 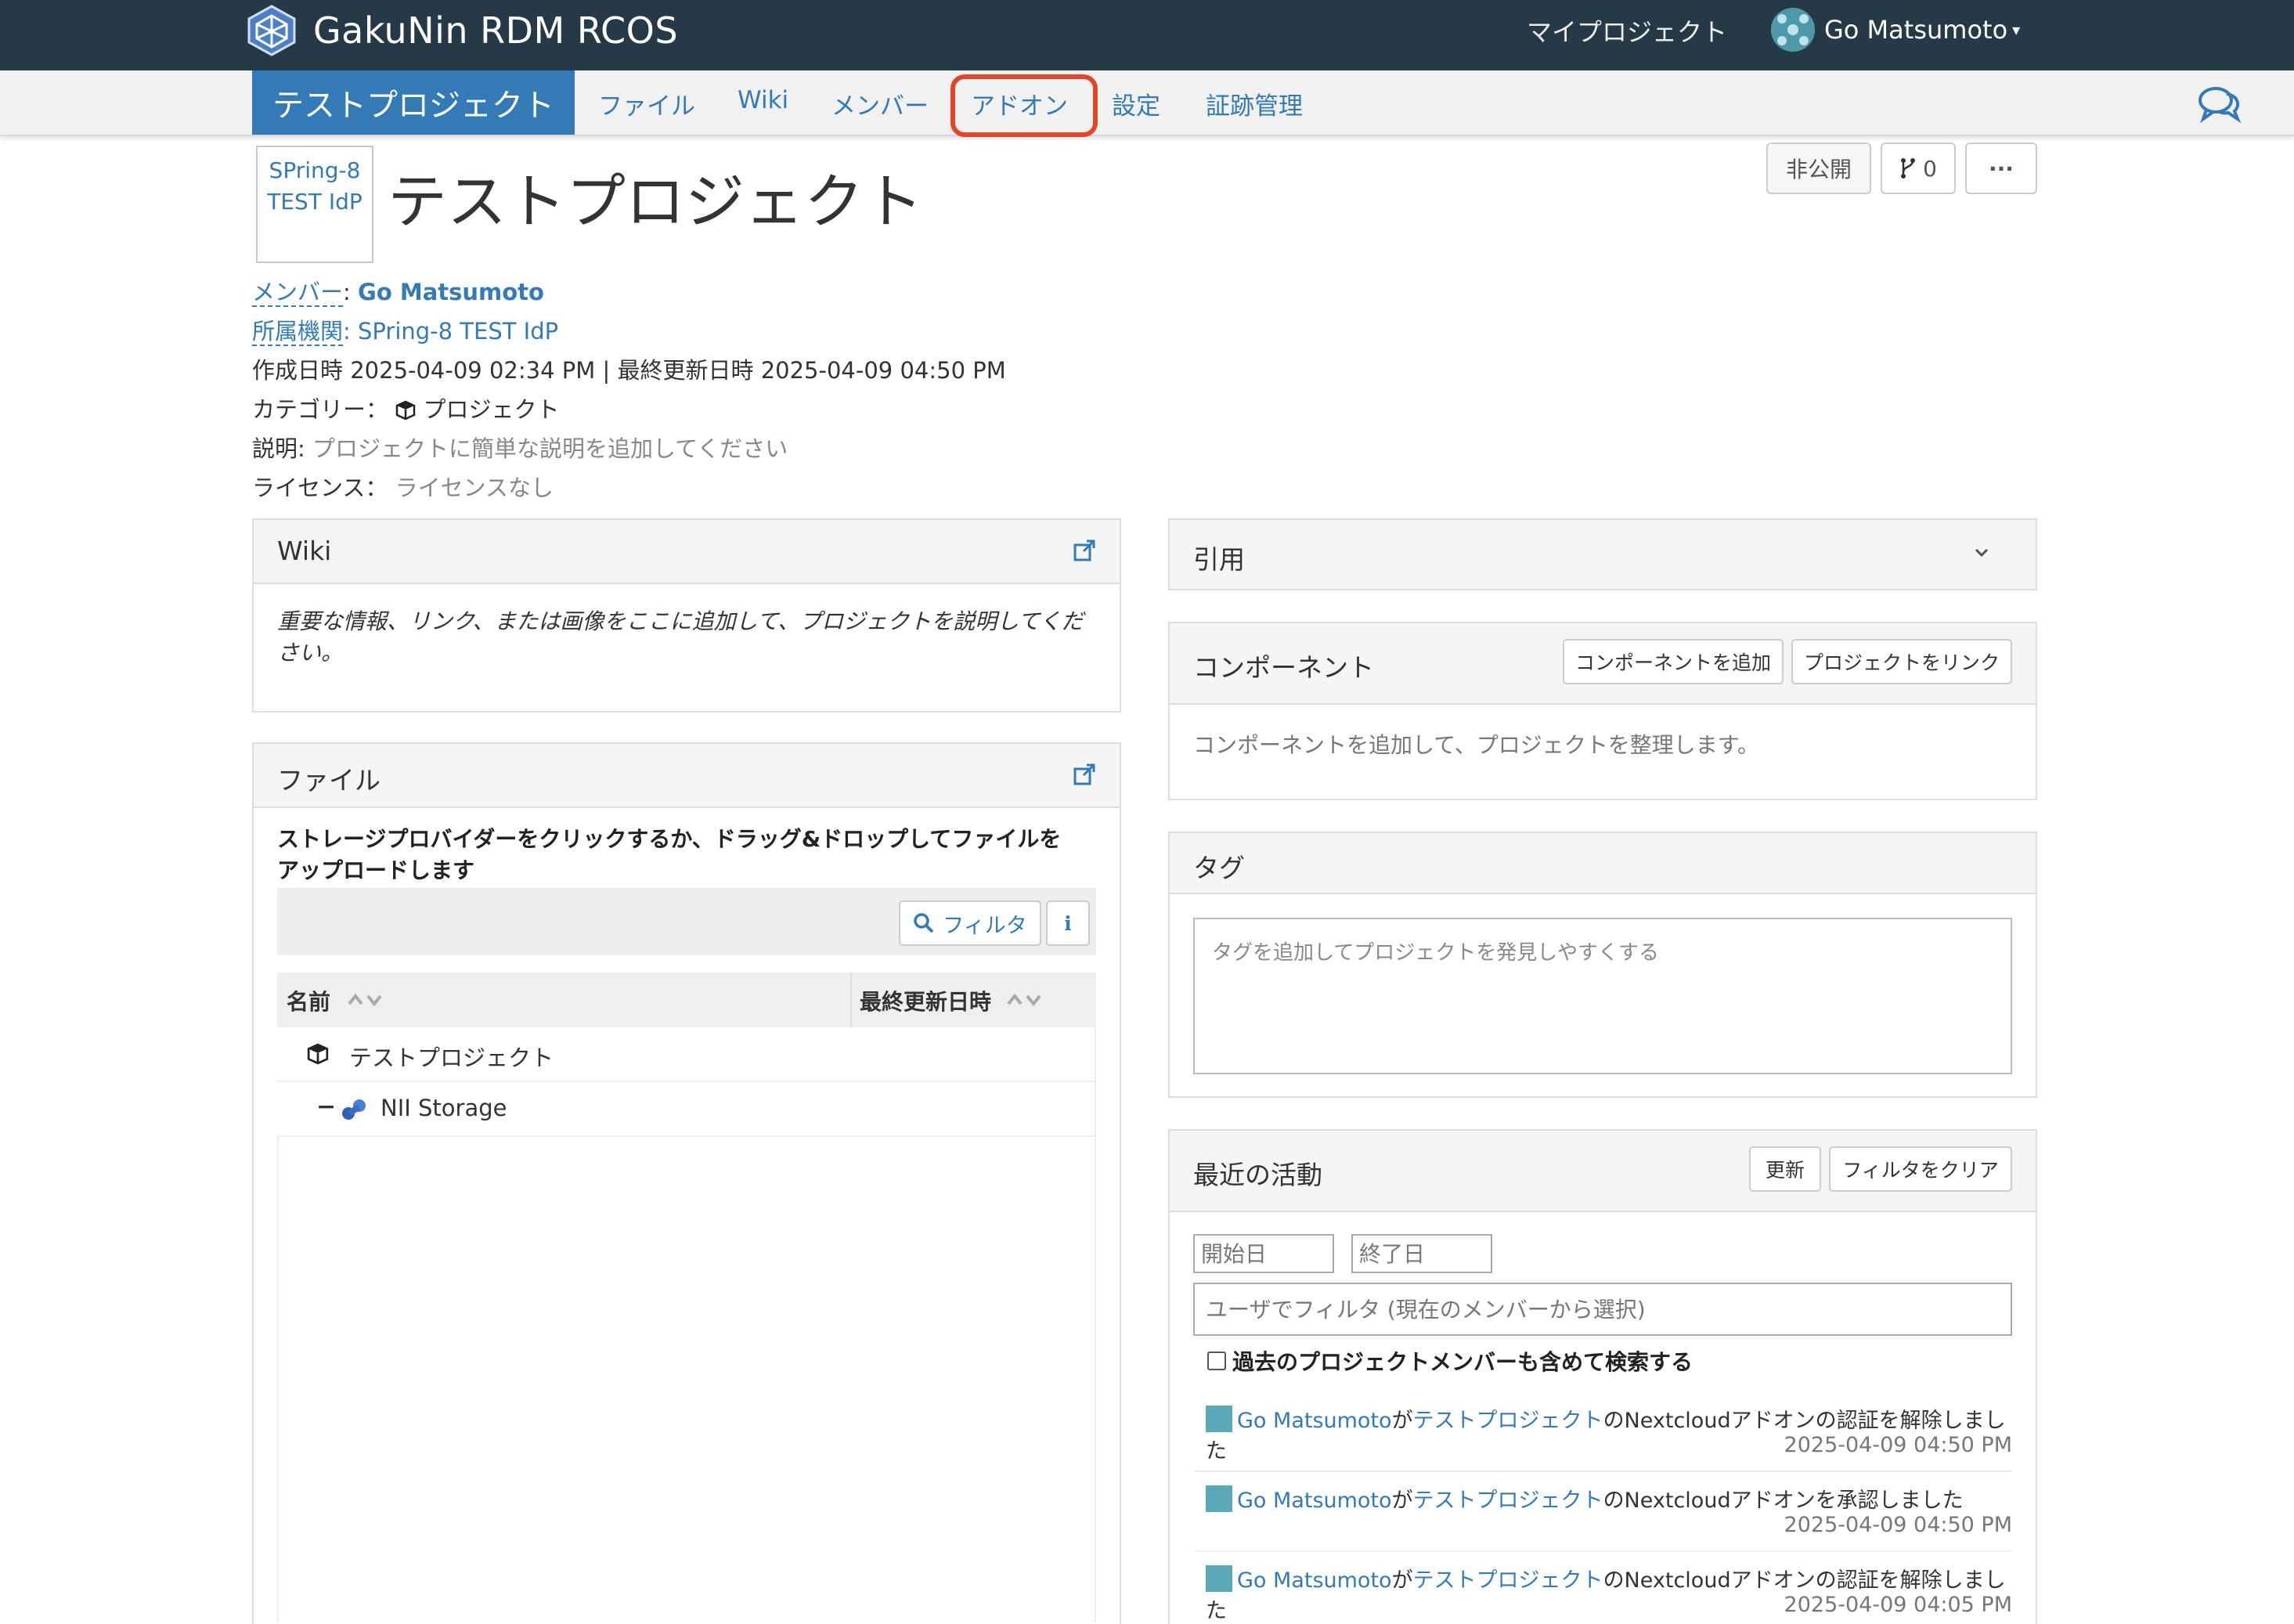 I want to click on chevron-down-icon, so click(x=1981, y=553).